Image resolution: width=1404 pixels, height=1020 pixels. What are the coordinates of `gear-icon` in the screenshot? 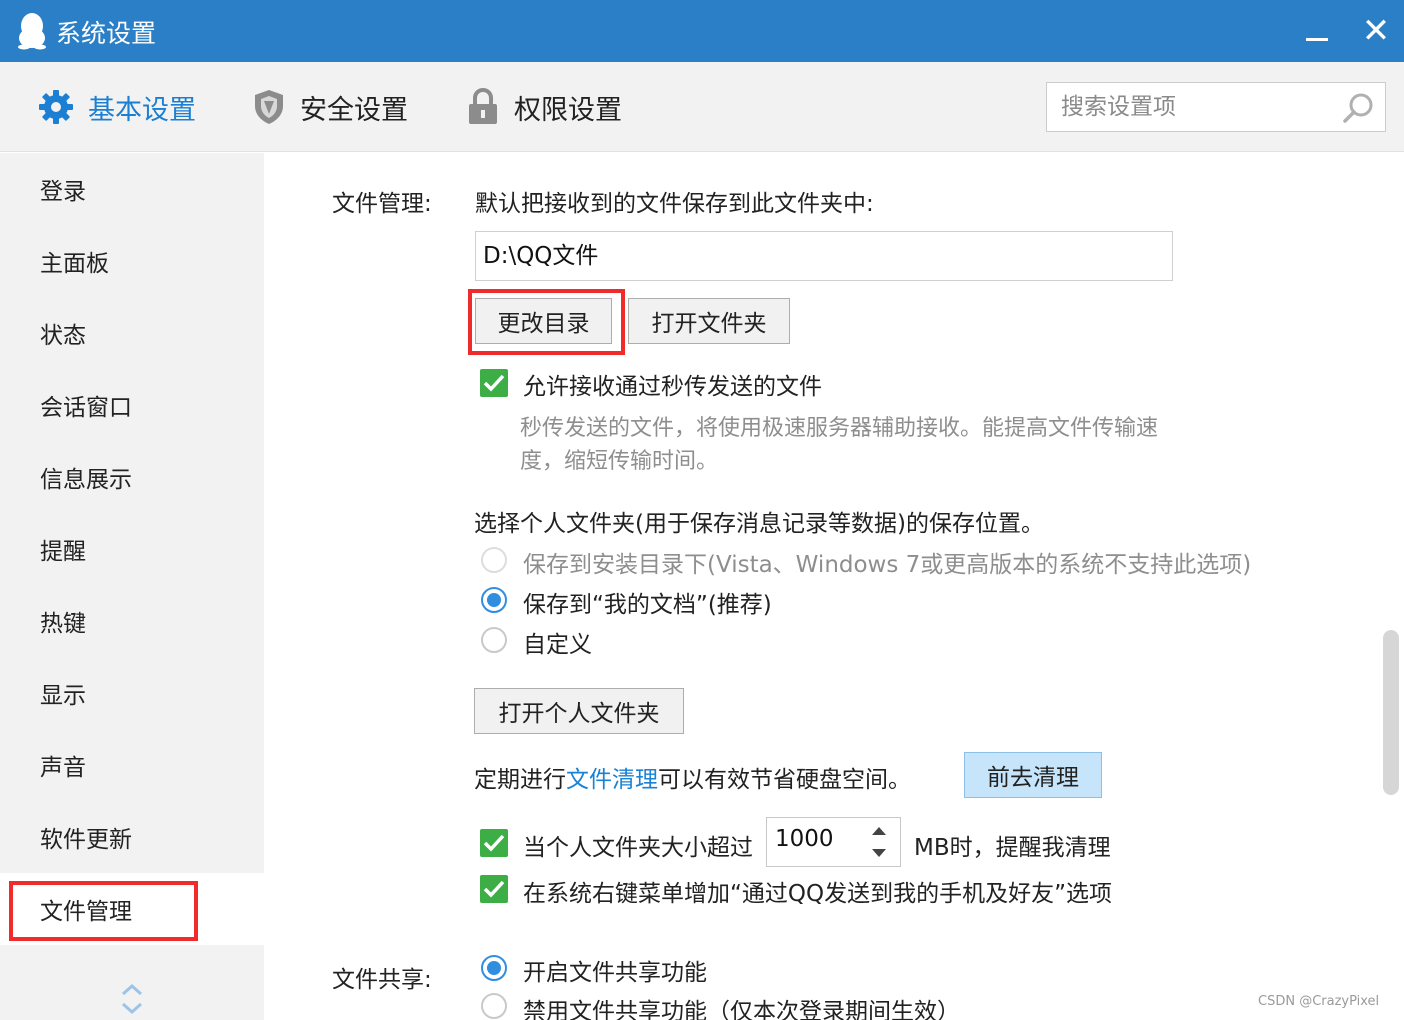 It's located at (56, 107).